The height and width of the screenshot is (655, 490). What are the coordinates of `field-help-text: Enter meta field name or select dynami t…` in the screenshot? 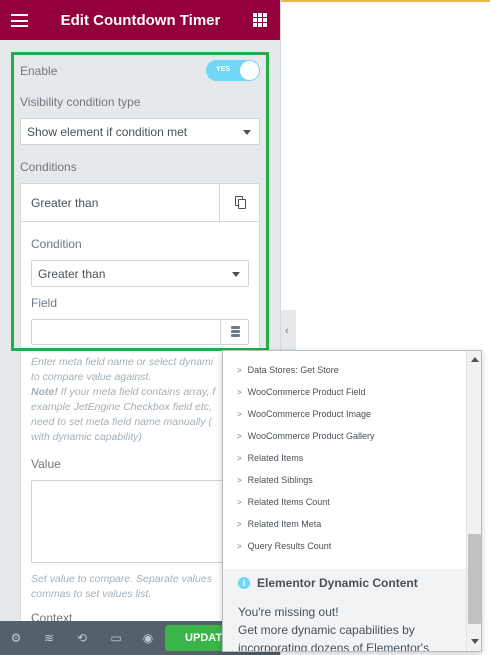 It's located at (128, 400).